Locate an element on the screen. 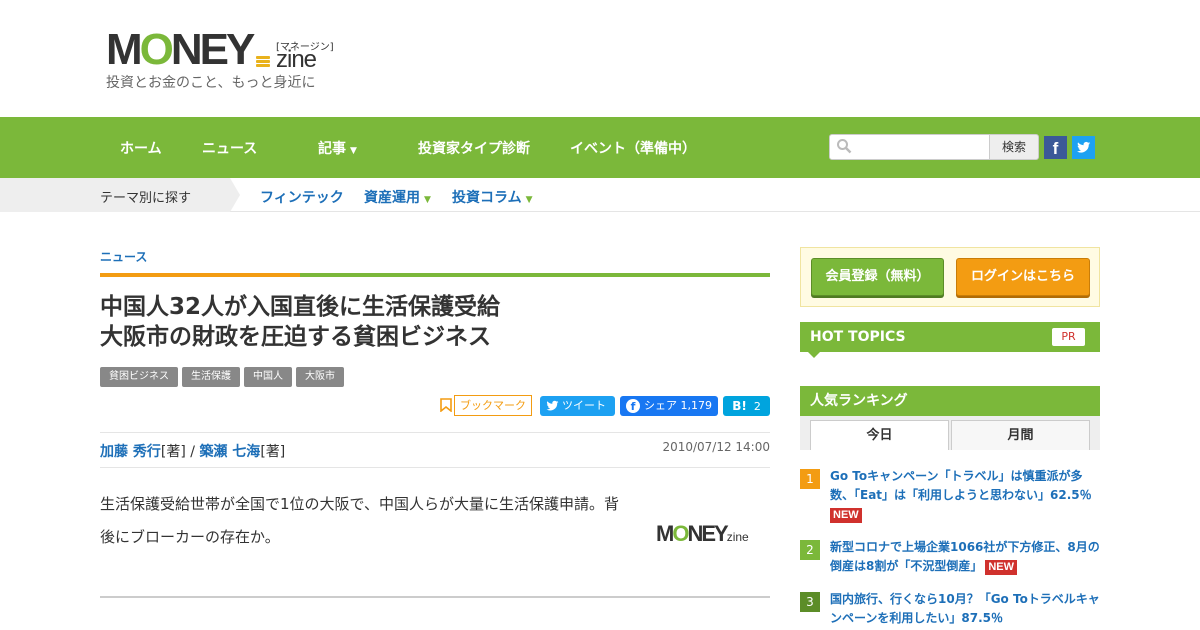 Image resolution: width=1200 pixels, height=630 pixels. rank-number: 3 is located at coordinates (810, 602).